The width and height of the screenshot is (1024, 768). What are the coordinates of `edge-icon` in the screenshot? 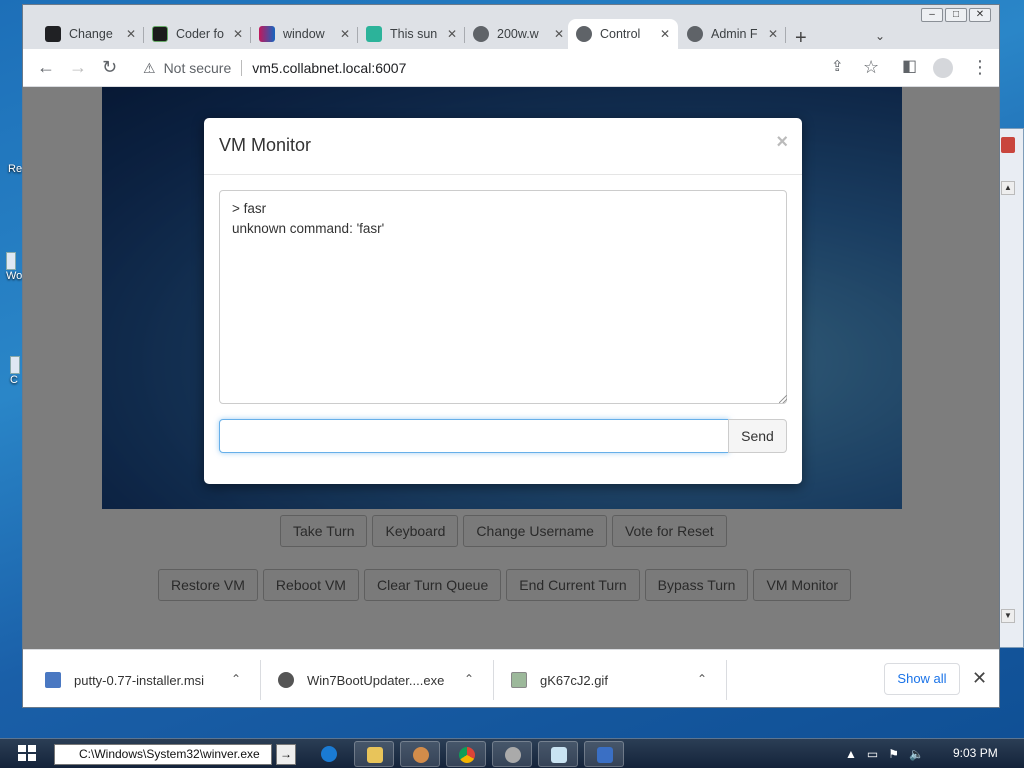 It's located at (329, 754).